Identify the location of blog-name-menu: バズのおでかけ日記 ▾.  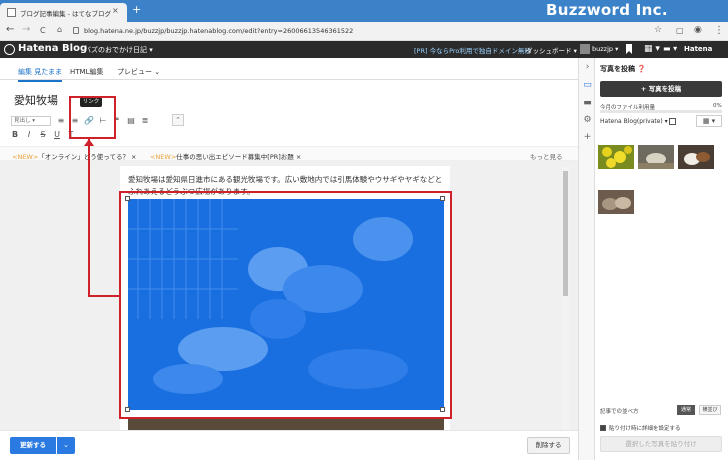
(118, 50).